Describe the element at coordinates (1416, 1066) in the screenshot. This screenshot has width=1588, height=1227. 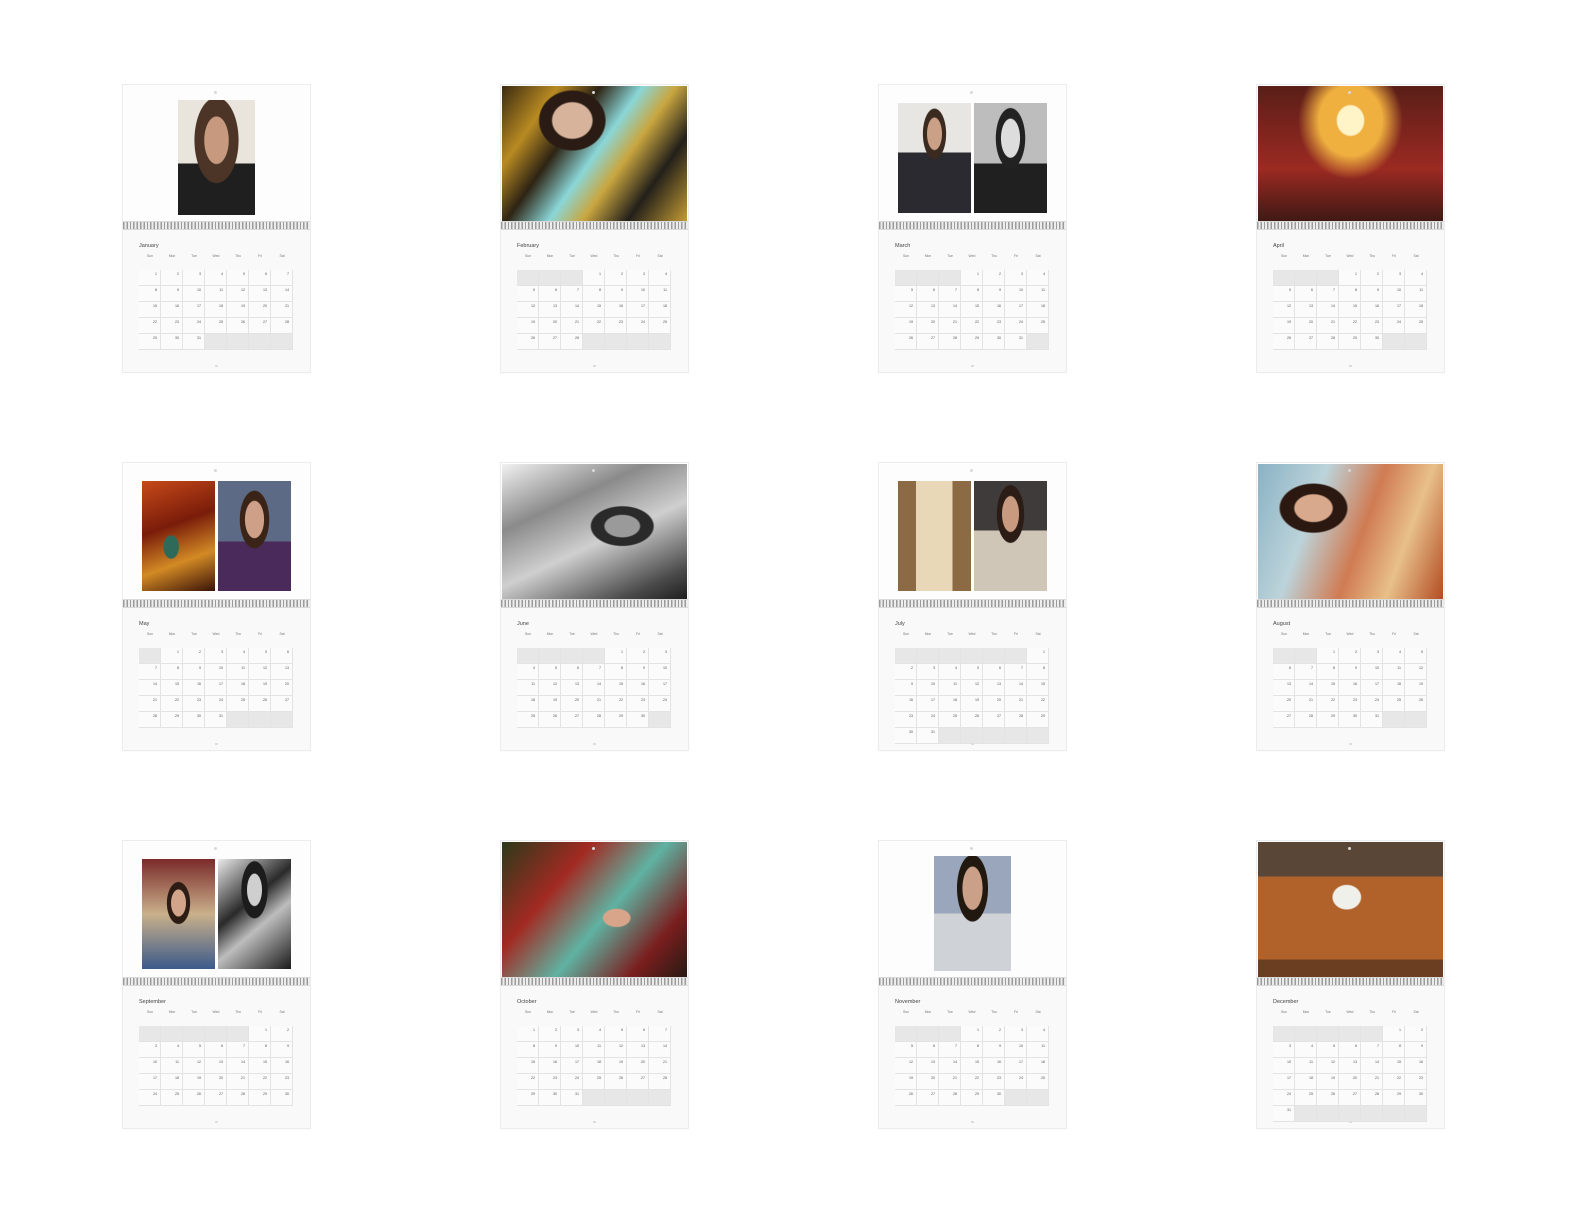
I see `day-cell: 16` at that location.